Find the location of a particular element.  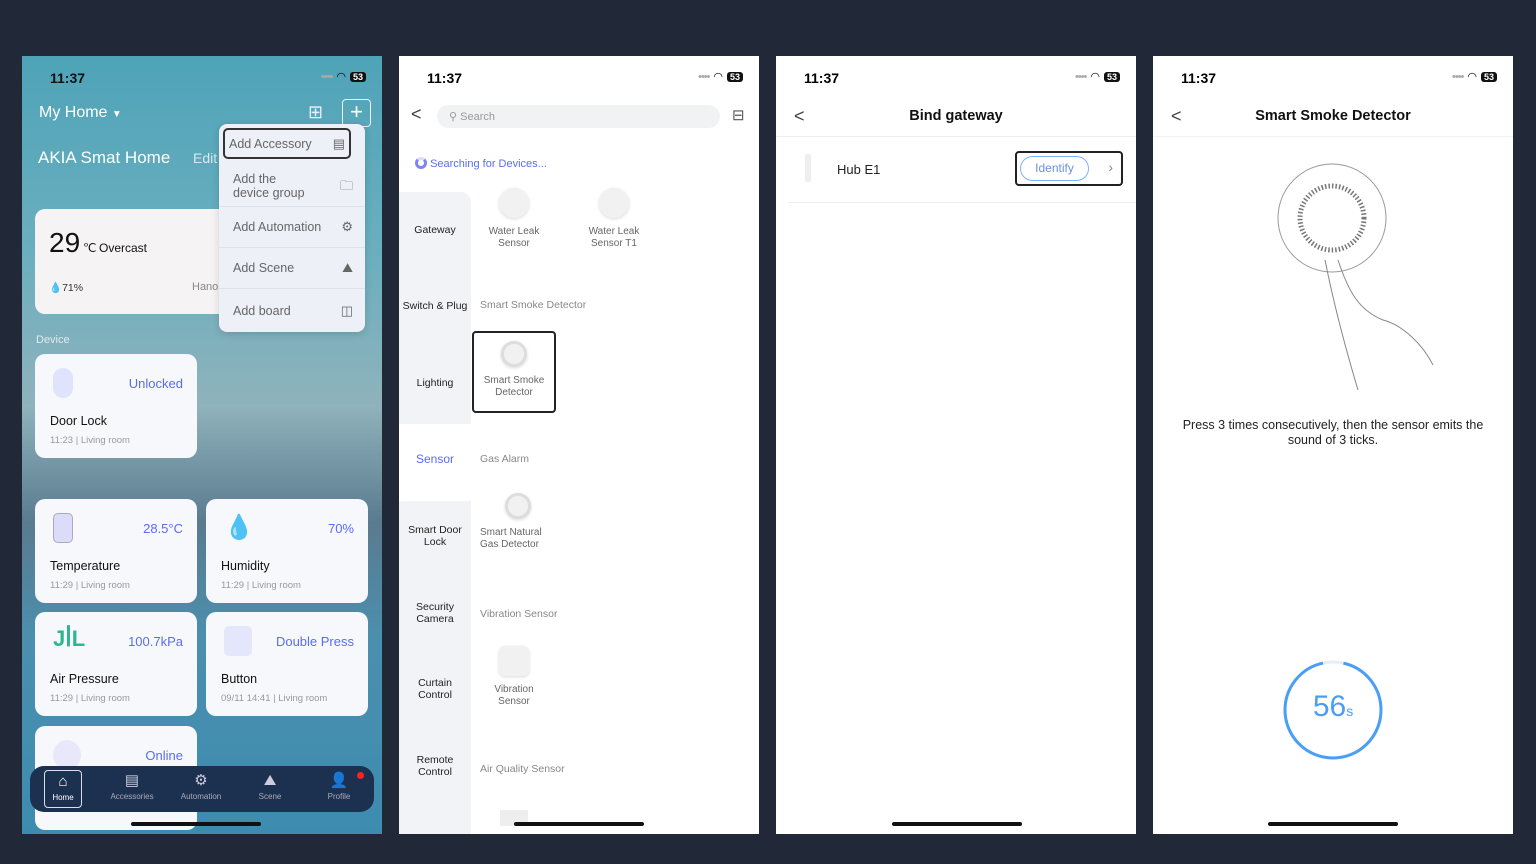

back-icon: < is located at coordinates (416, 114).